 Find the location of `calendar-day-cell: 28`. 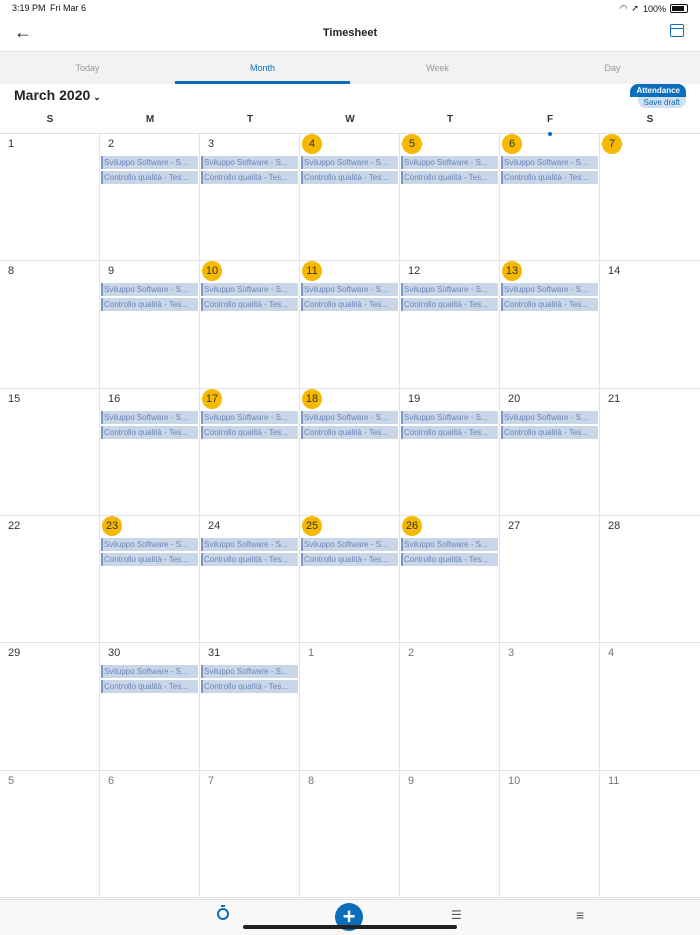

calendar-day-cell: 28 is located at coordinates (650, 579).